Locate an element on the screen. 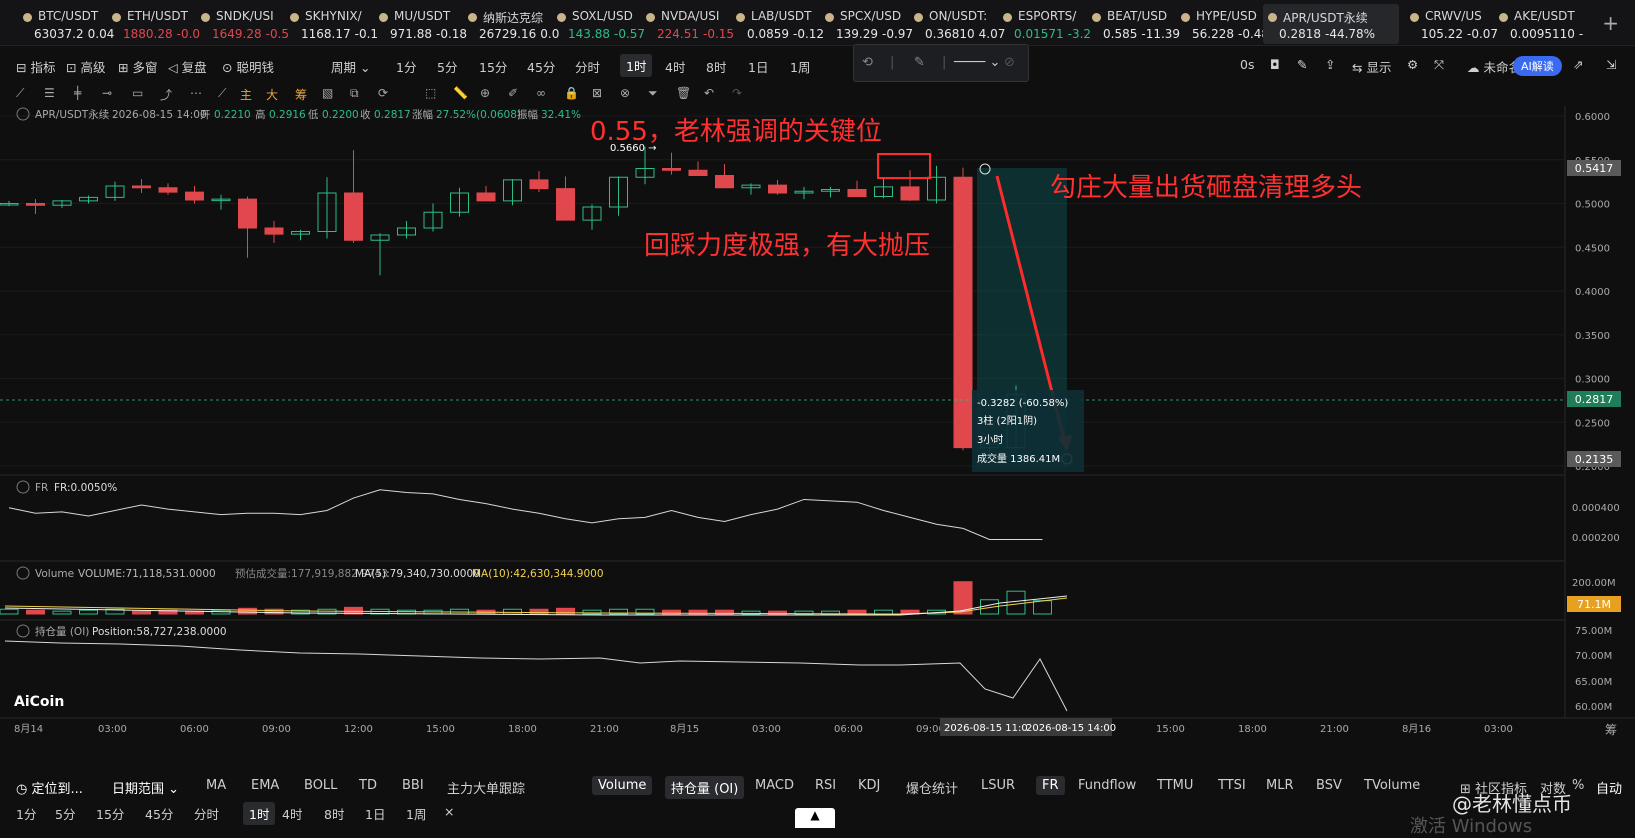  ticker-12: BEAT/USD 0.585 -11.39 is located at coordinates (1133, 24).